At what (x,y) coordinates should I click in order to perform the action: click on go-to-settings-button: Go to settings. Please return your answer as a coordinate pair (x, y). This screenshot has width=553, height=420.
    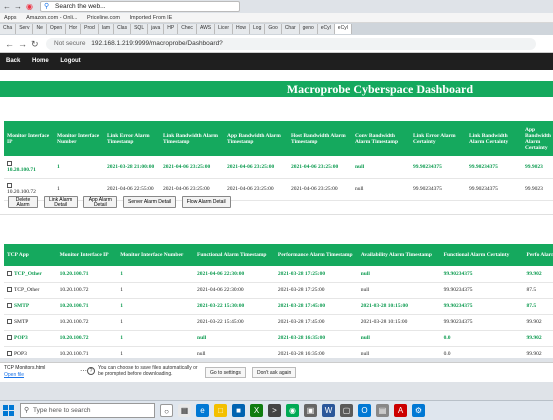
    Looking at the image, I should click on (225, 372).